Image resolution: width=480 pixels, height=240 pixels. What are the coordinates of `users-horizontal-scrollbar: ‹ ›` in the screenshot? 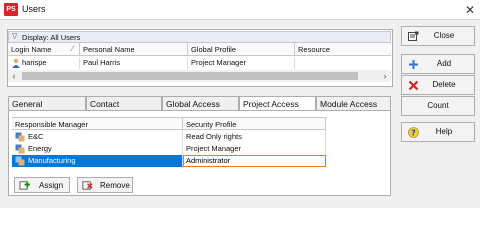 It's located at (199, 76).